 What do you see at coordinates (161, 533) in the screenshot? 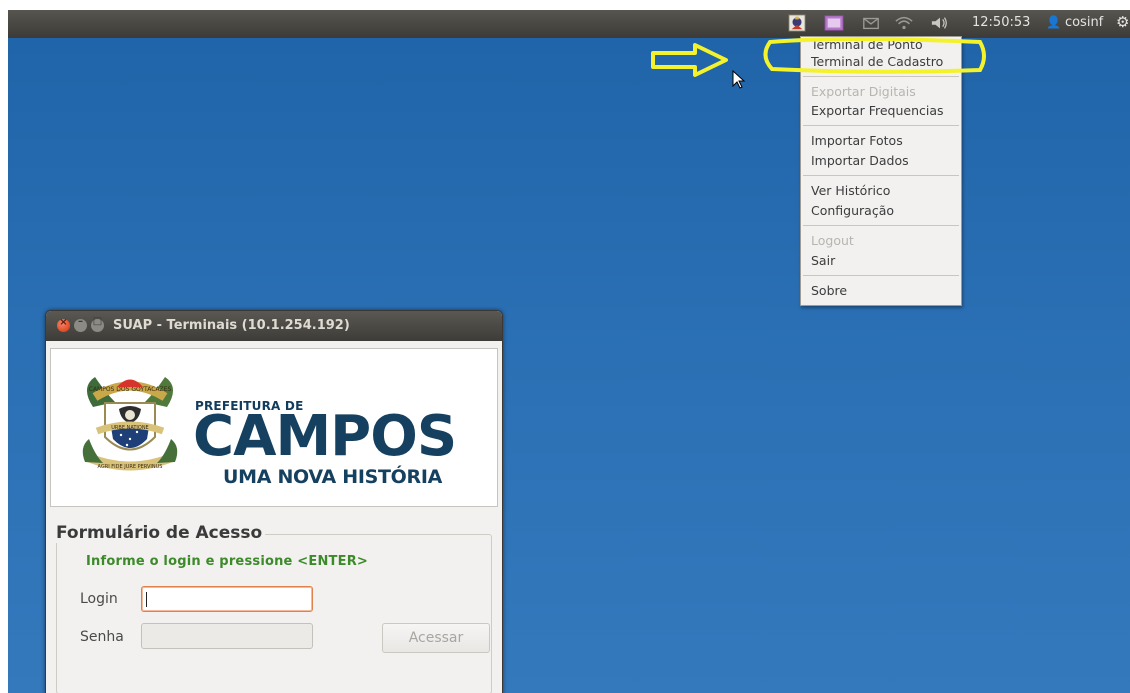
I see `form-legend: Formulário de Acesso` at bounding box center [161, 533].